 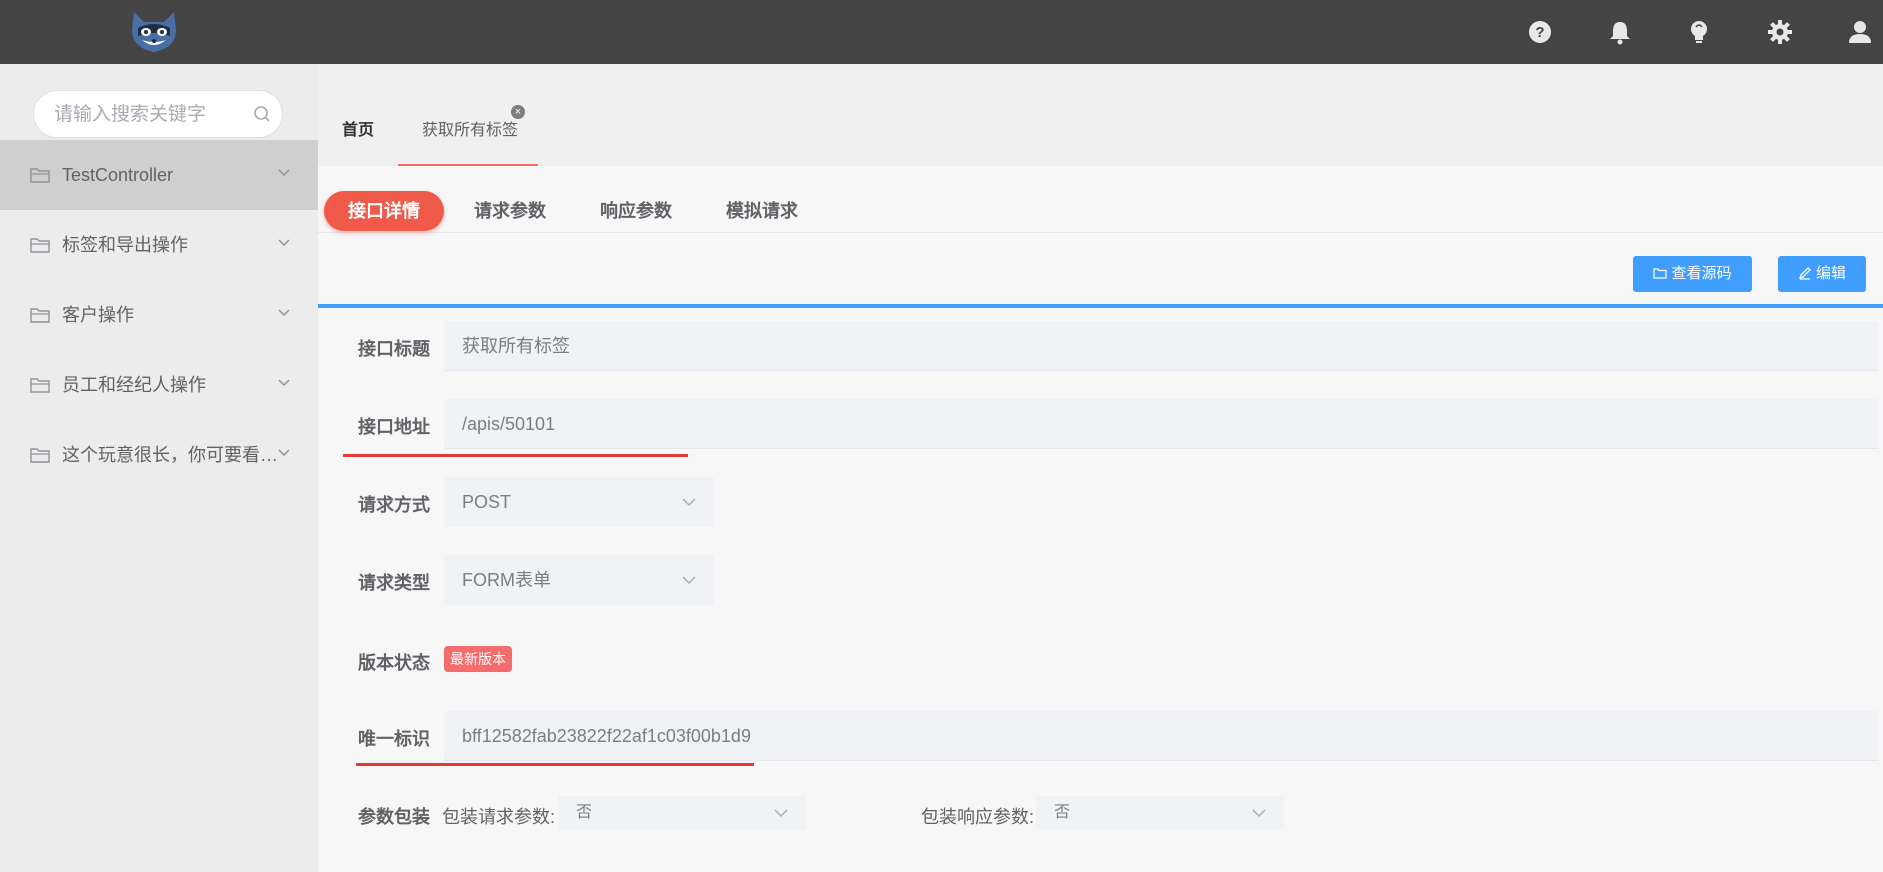 I want to click on close-icon: ×, so click(x=518, y=112).